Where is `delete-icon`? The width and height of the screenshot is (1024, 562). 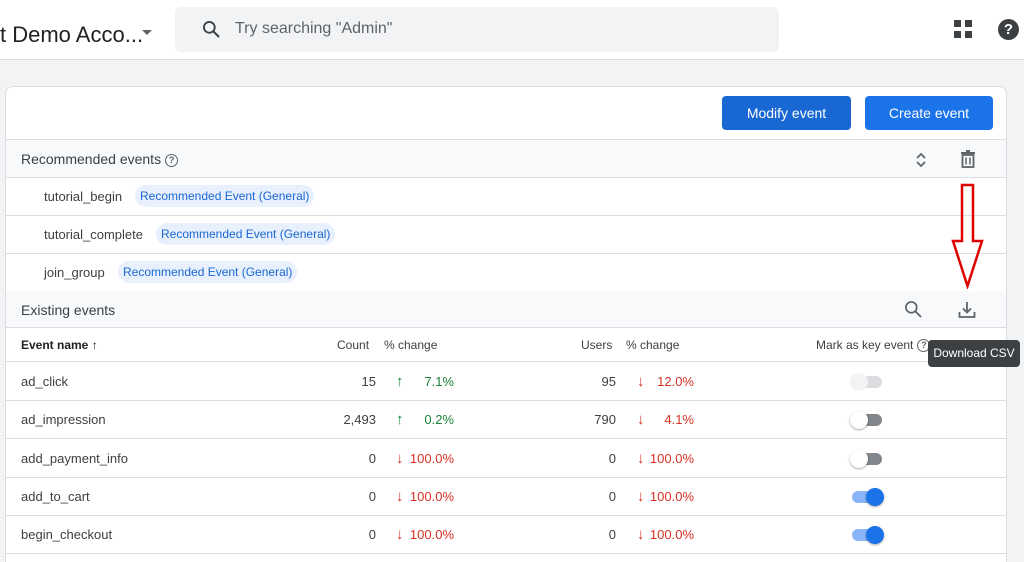
delete-icon is located at coordinates (968, 159).